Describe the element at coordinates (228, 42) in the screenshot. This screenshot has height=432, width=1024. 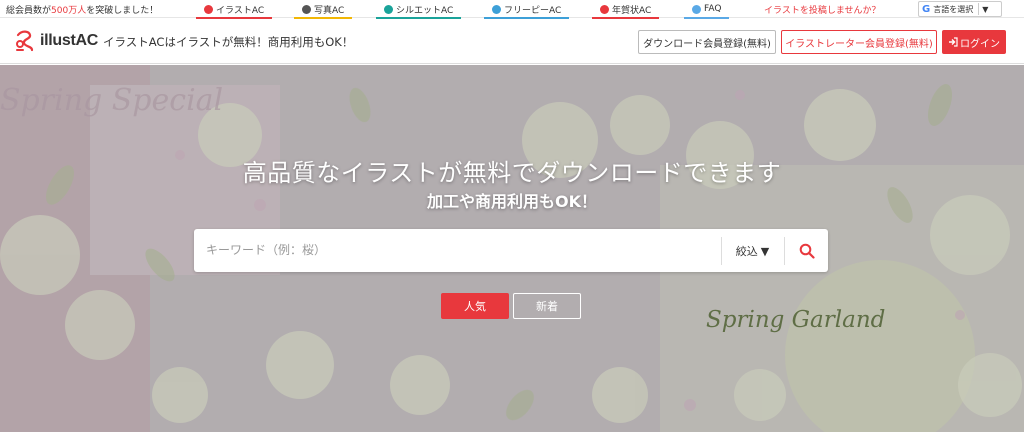
I see `site-tagline: イラストACはイラストが無料！商用利用もOK！` at that location.